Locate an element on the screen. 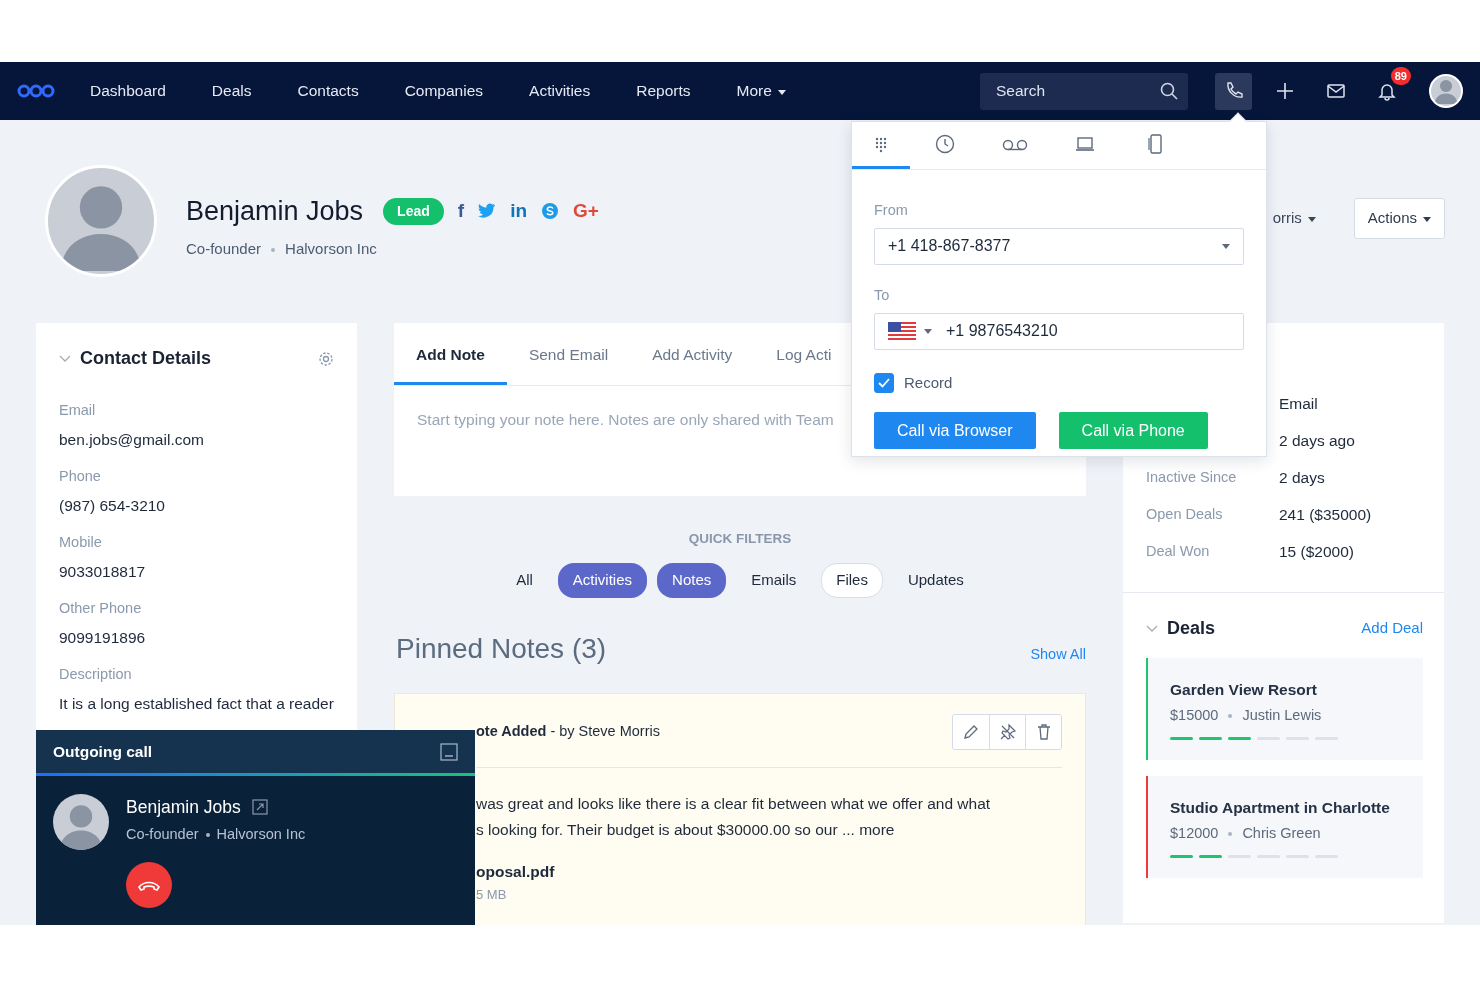  deal-owner: Chris Green is located at coordinates (1281, 833).